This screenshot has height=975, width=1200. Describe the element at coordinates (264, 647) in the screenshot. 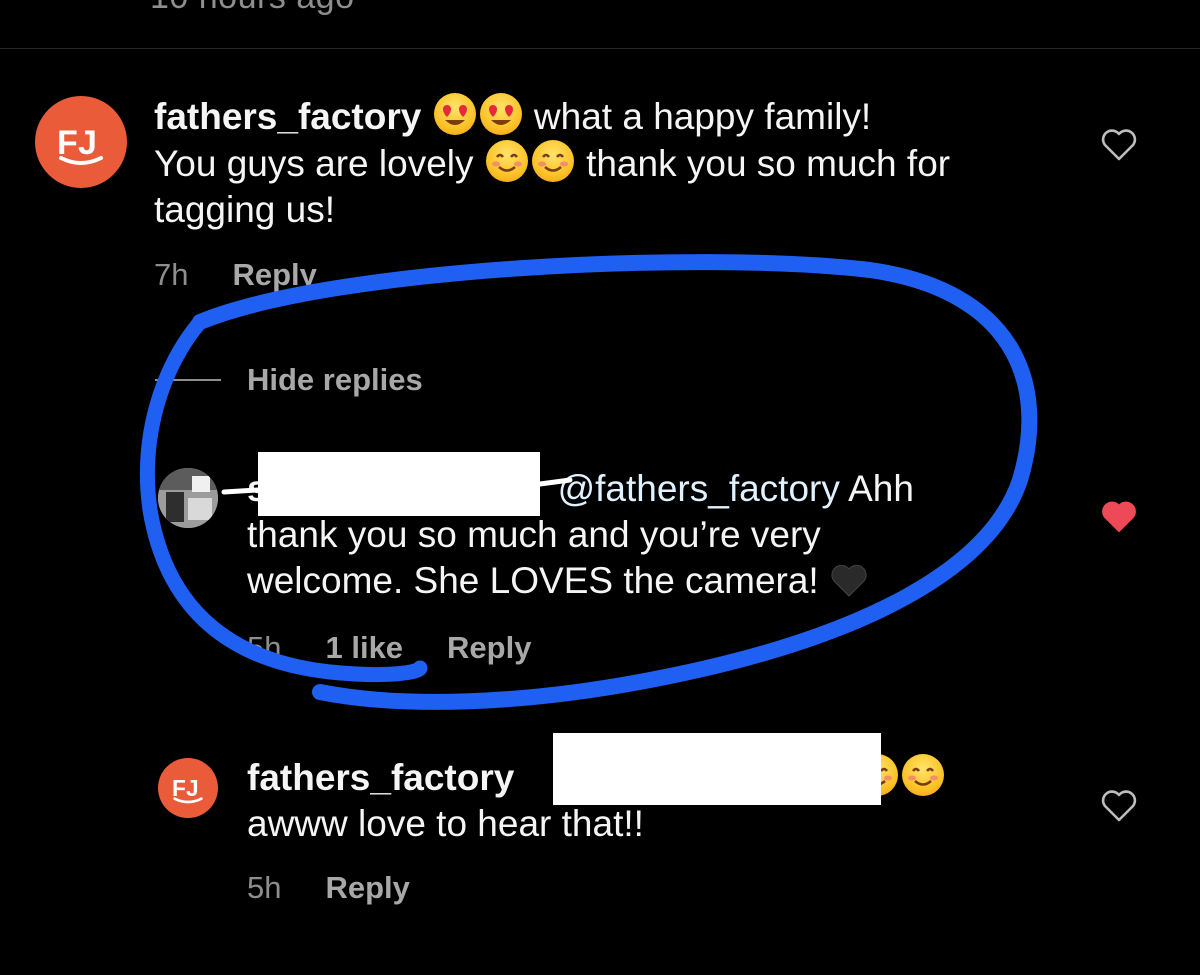

I see `reply-1-time: 5h` at that location.